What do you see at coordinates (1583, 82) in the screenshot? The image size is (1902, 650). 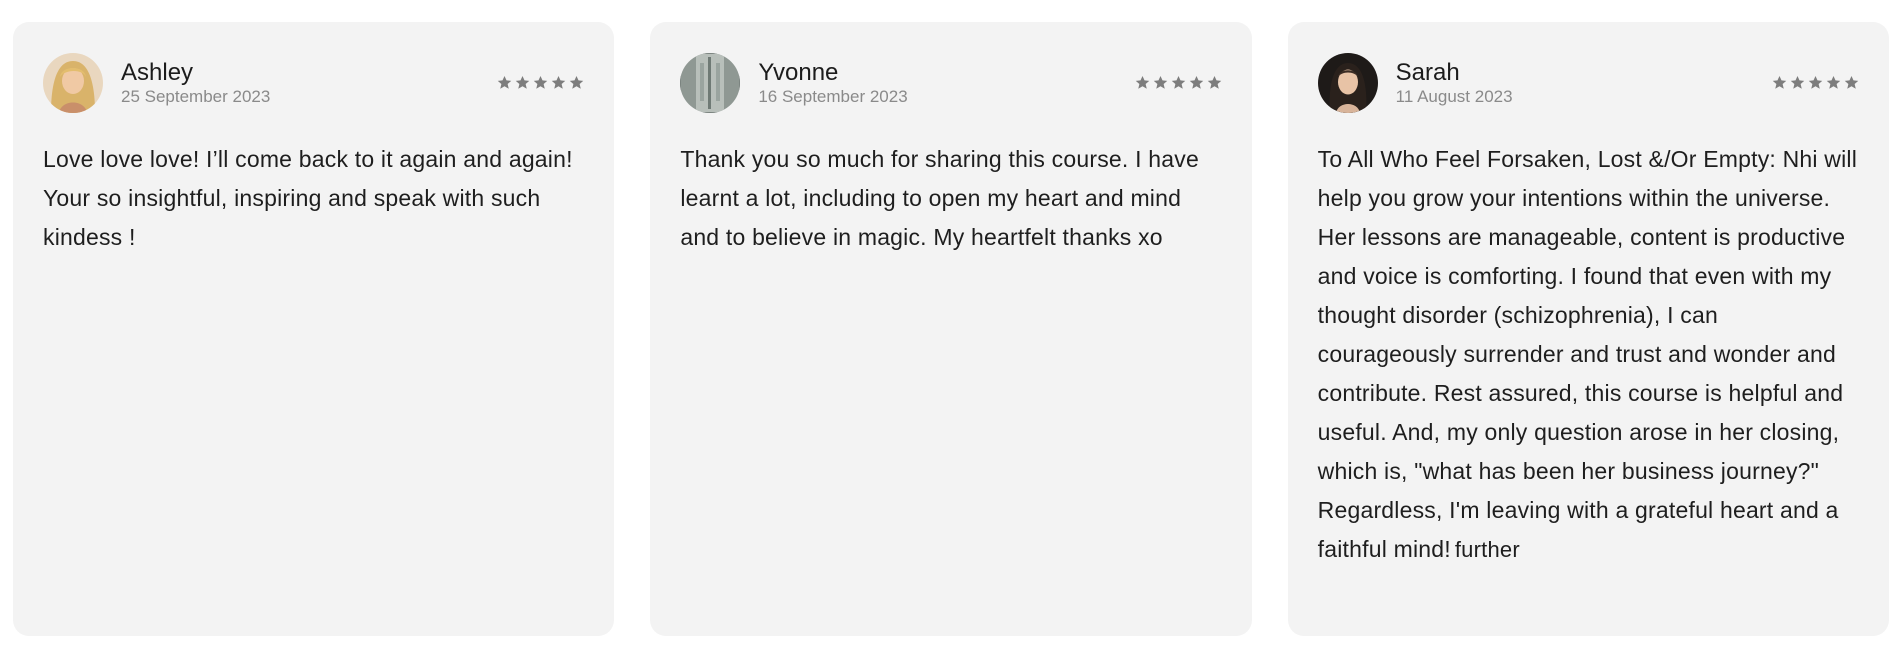 I see `reviewer-info: Sarah 11 August 2023` at bounding box center [1583, 82].